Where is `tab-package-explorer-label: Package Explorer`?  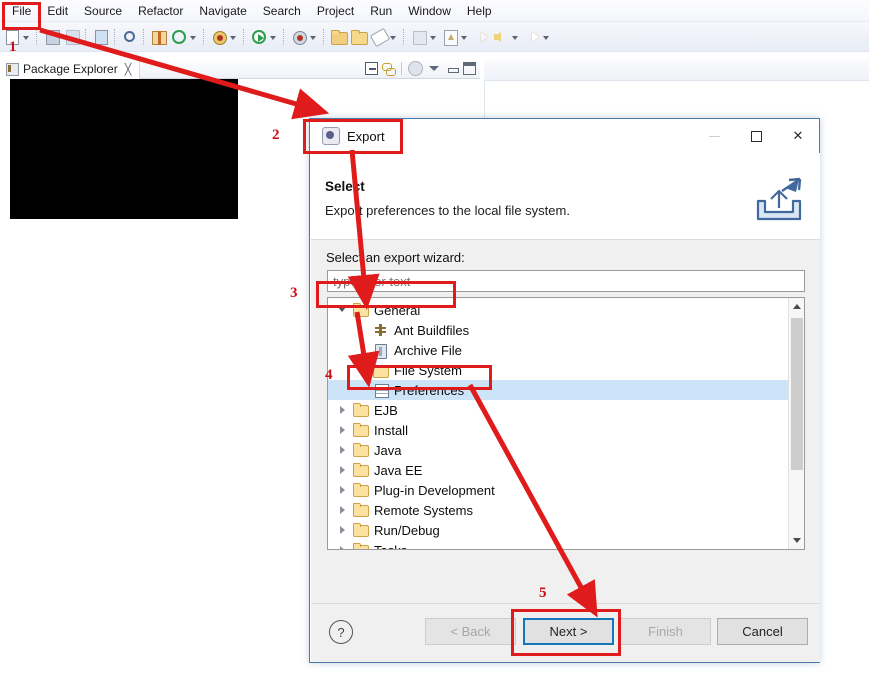 tab-package-explorer-label: Package Explorer is located at coordinates (70, 69).